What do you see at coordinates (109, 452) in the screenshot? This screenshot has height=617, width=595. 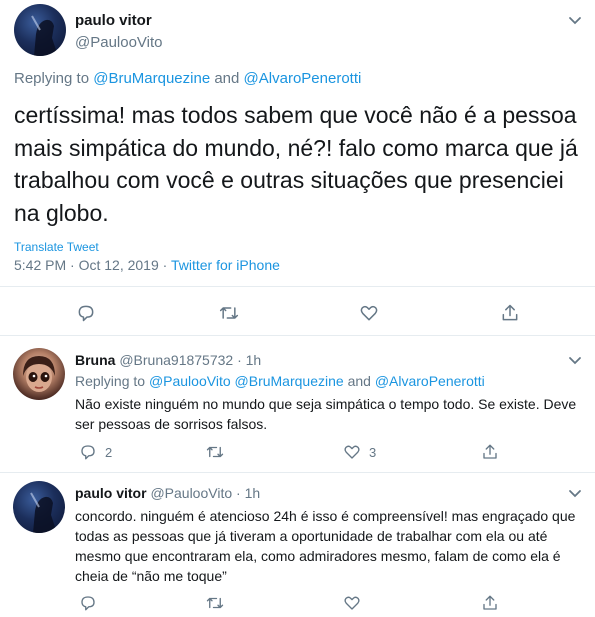 I see `reply-count: 2` at bounding box center [109, 452].